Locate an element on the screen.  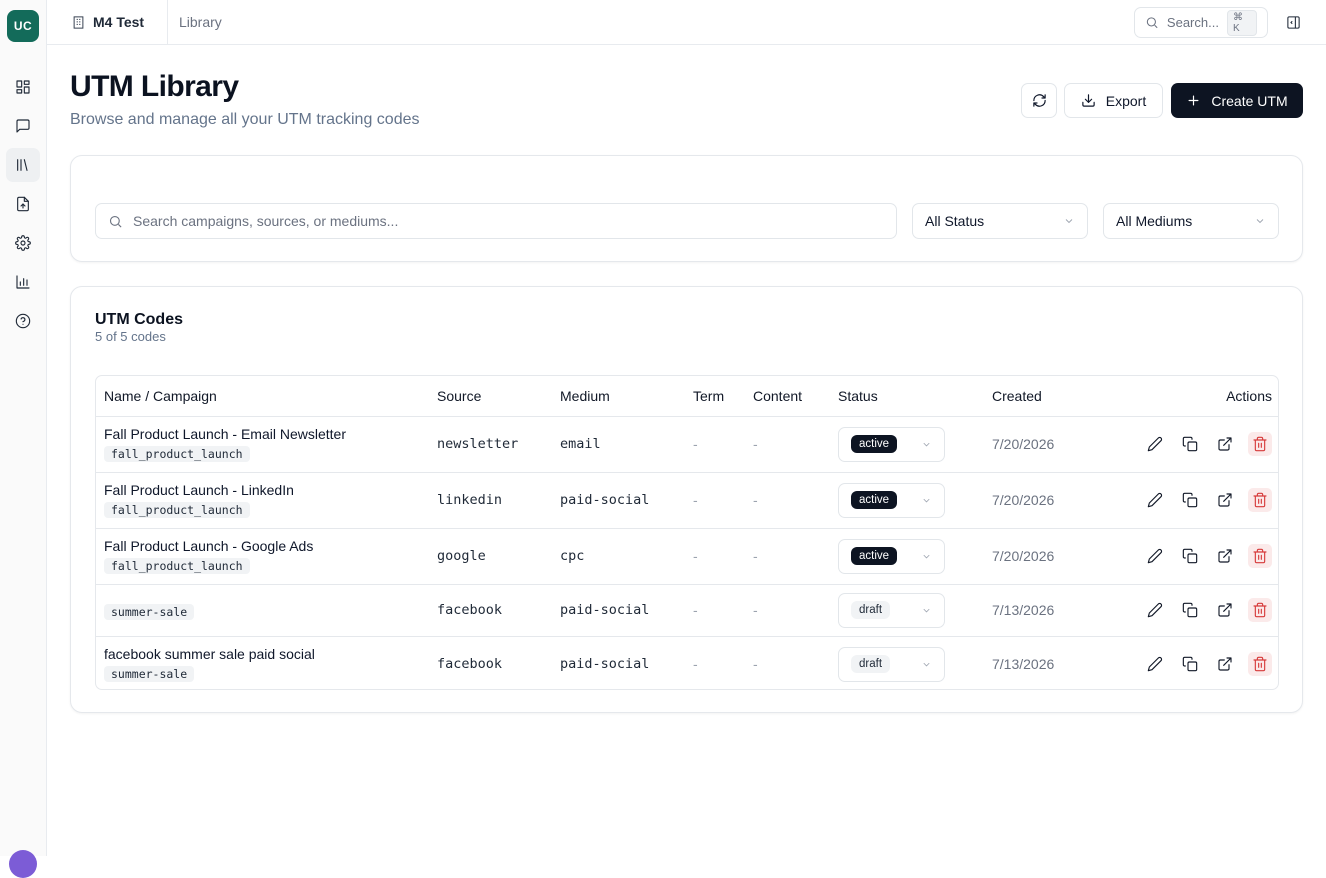
source-cell: newsletter is located at coordinates (490, 444).